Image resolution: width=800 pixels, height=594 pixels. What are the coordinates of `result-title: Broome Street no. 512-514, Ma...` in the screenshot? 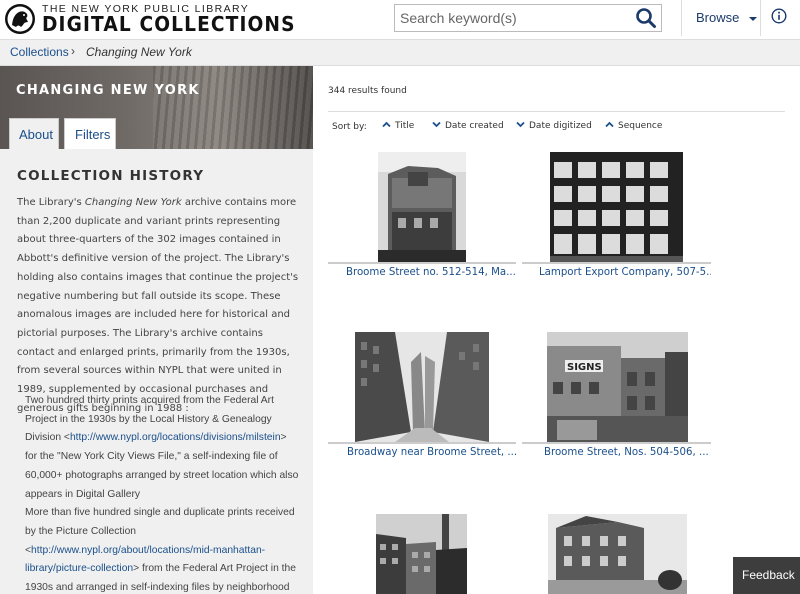 It's located at (431, 272).